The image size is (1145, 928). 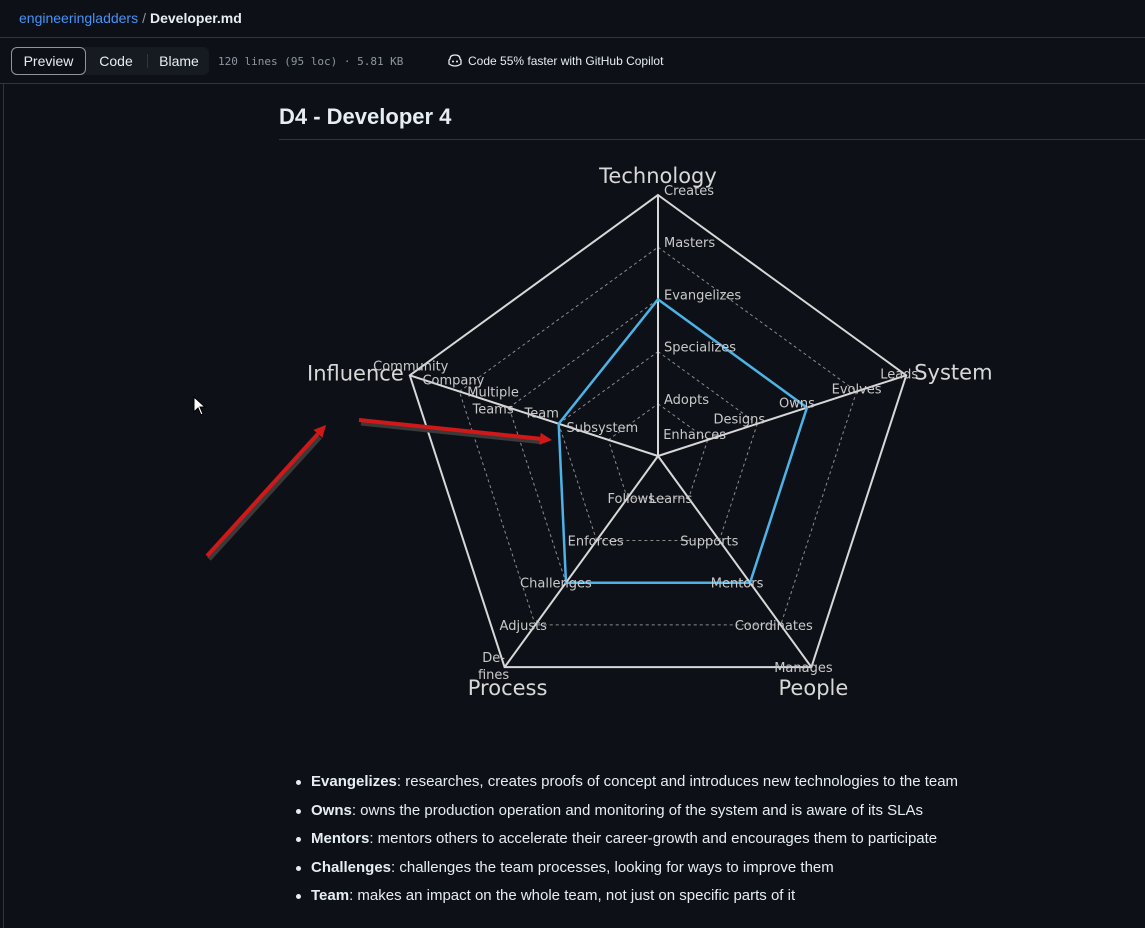 I want to click on level-label: Challenges, so click(x=556, y=584).